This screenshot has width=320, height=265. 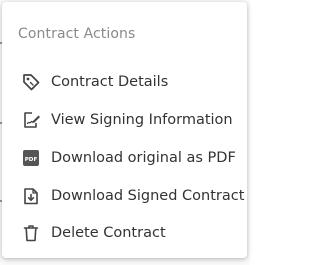 I want to click on menu-item-download-original-pdf: PDF Download original as PDF, so click(x=124, y=158).